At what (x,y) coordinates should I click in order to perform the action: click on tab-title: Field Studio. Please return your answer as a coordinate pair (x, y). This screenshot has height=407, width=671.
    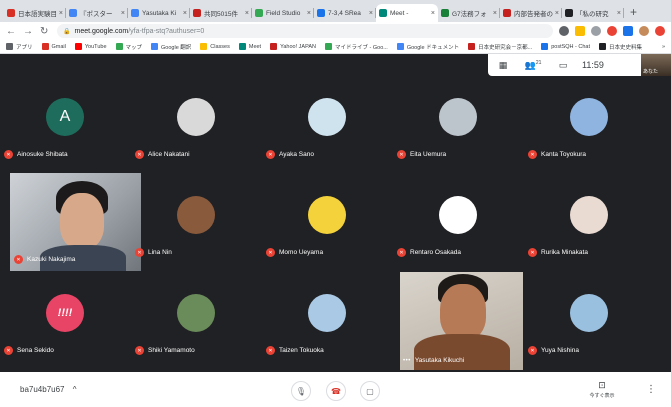
    Looking at the image, I should click on (283, 13).